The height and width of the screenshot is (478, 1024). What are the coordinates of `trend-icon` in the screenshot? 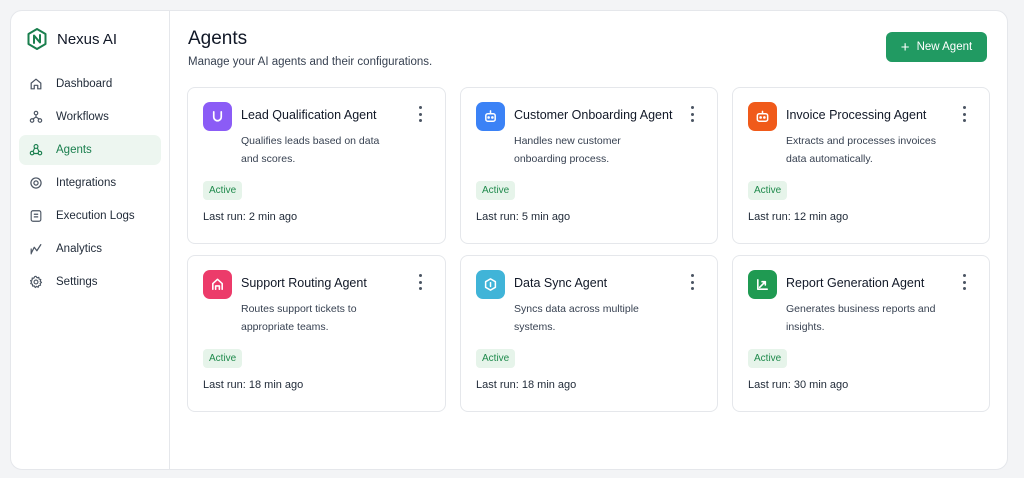 It's located at (762, 284).